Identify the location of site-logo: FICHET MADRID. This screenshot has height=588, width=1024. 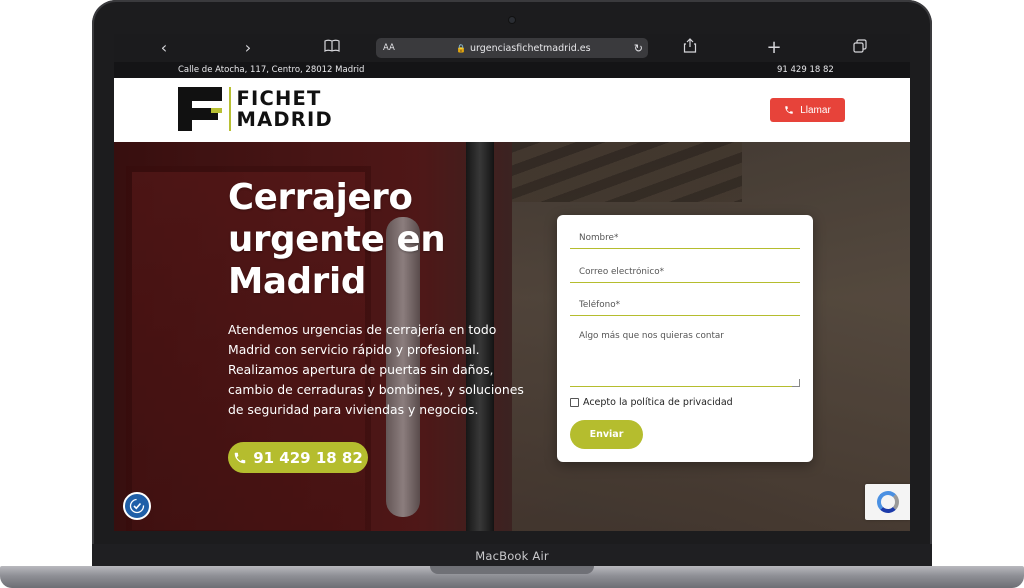
(255, 109).